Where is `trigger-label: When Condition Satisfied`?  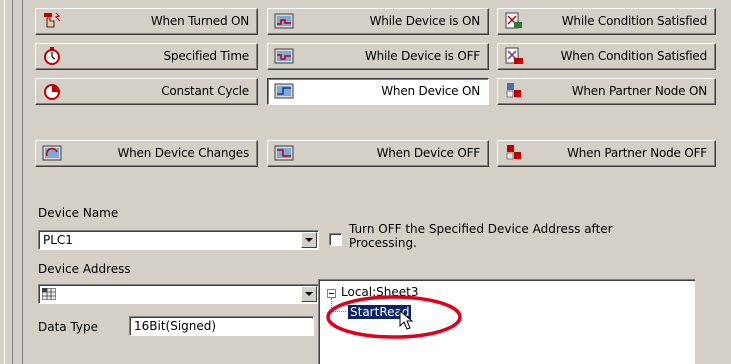
trigger-label: When Condition Satisfied is located at coordinates (634, 56).